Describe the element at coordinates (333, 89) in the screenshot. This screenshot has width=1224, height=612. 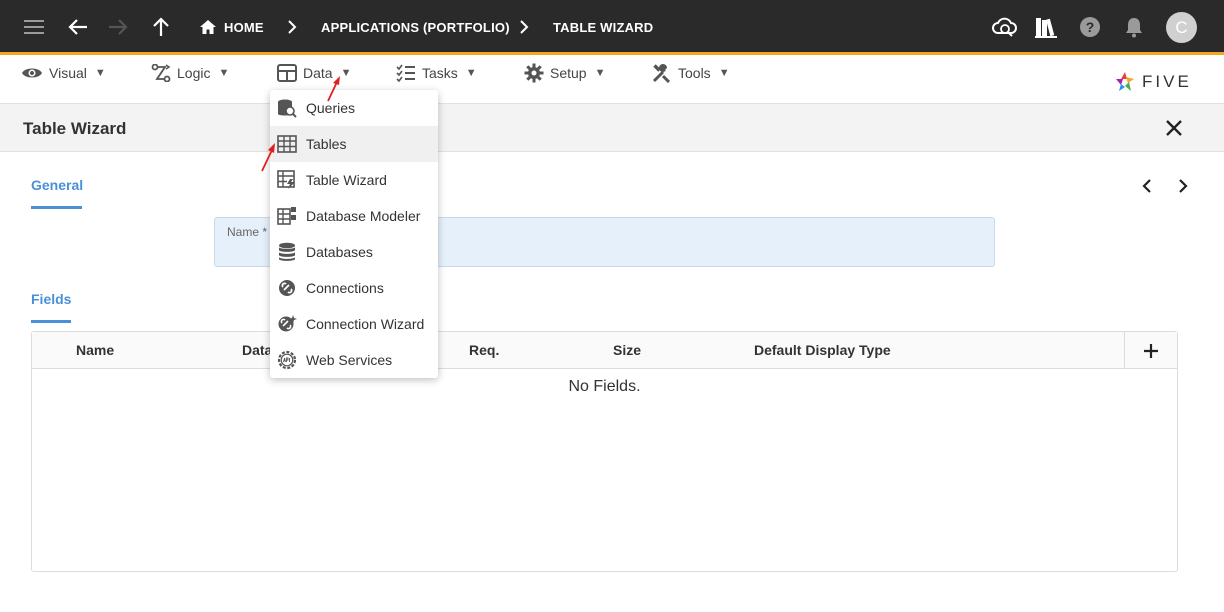
I see `annotation-arrow-data-menu` at that location.